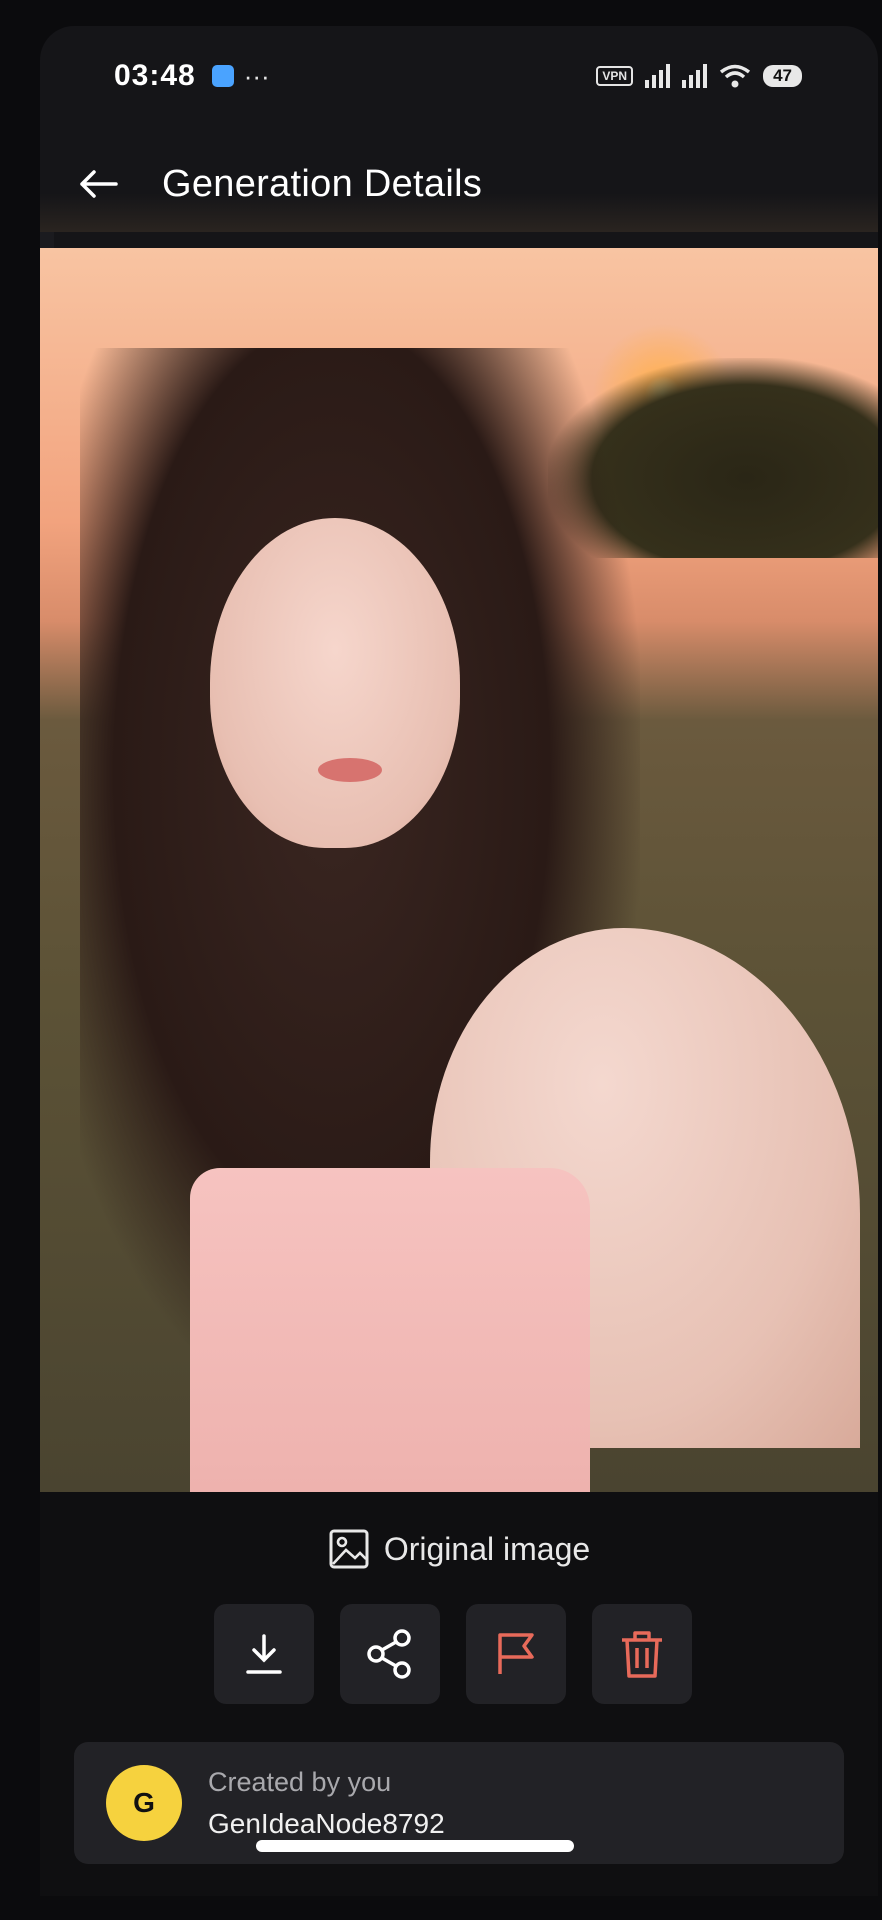  I want to click on share-button, so click(390, 1654).